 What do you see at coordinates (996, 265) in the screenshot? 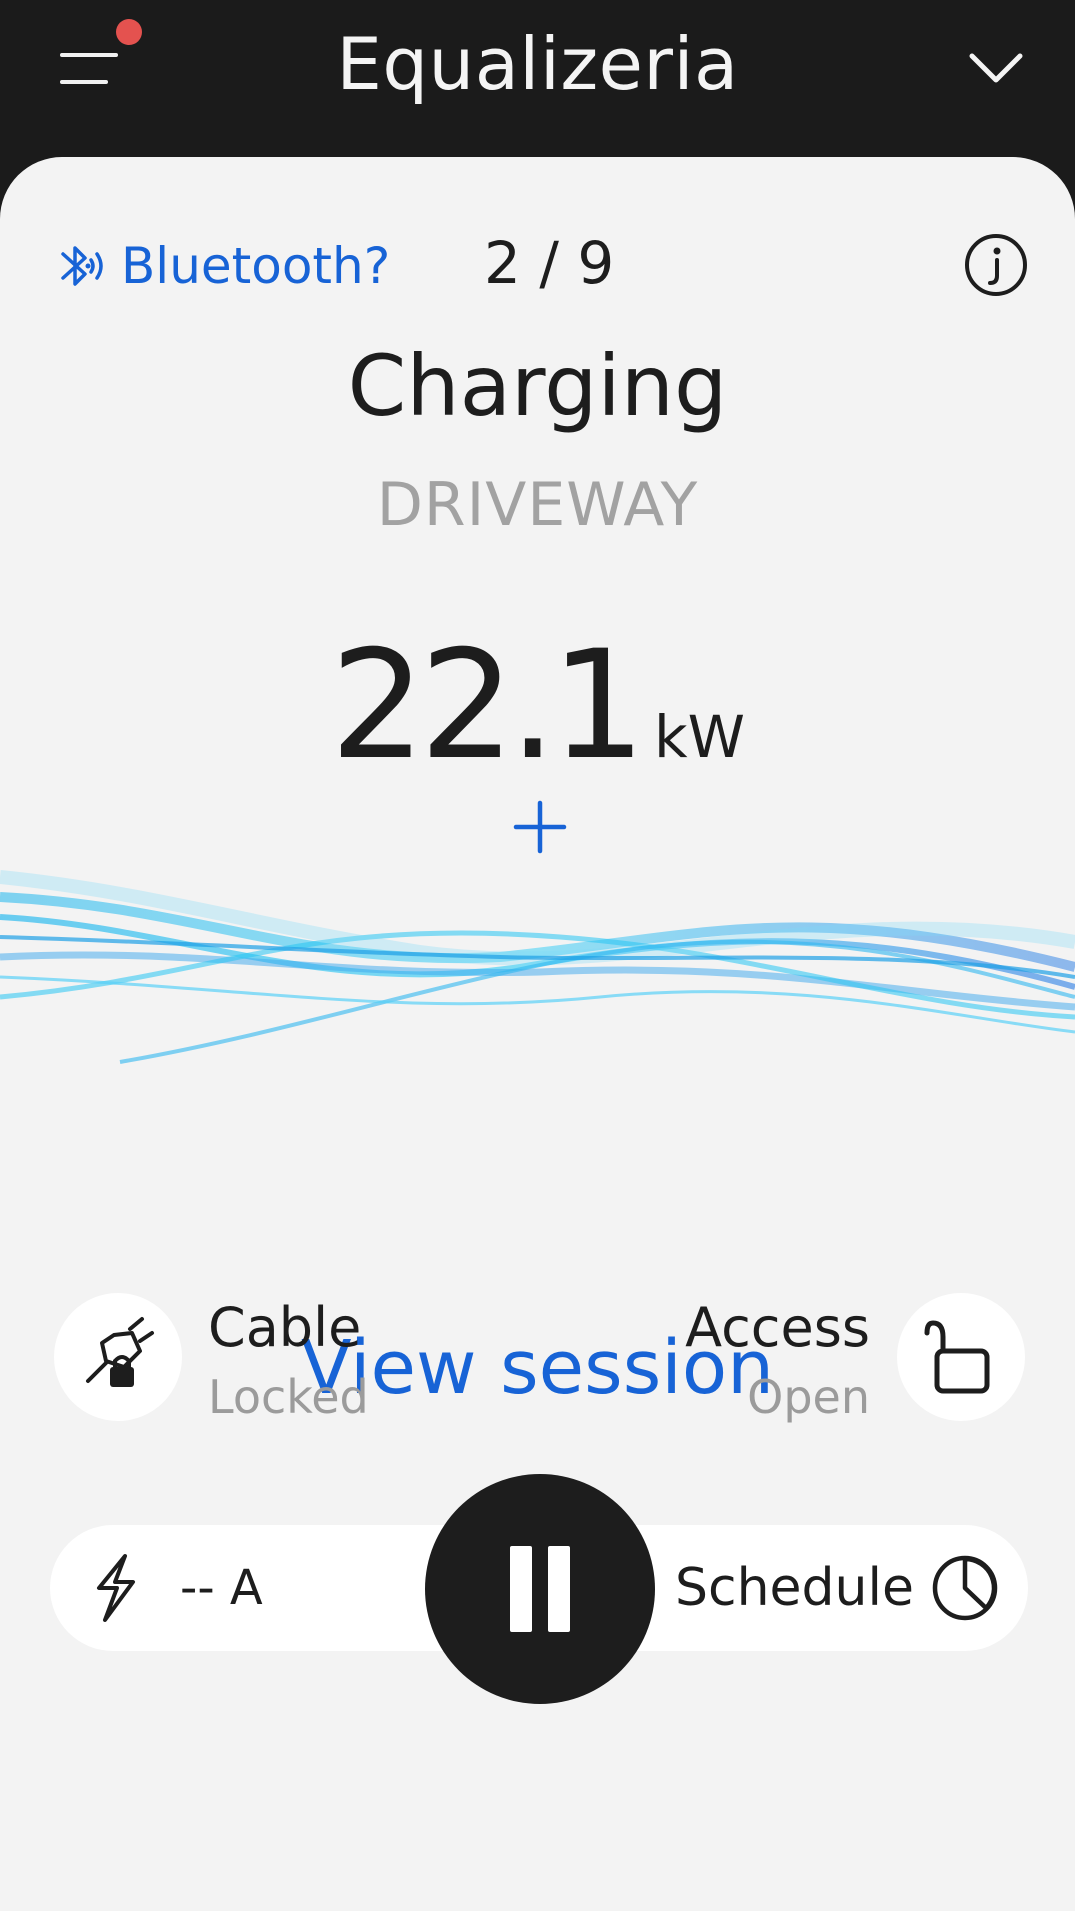
I see `info-icon` at bounding box center [996, 265].